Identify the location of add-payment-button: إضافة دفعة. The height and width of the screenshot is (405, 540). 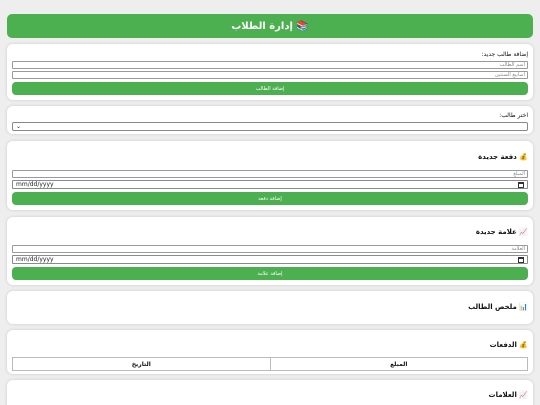
(270, 198).